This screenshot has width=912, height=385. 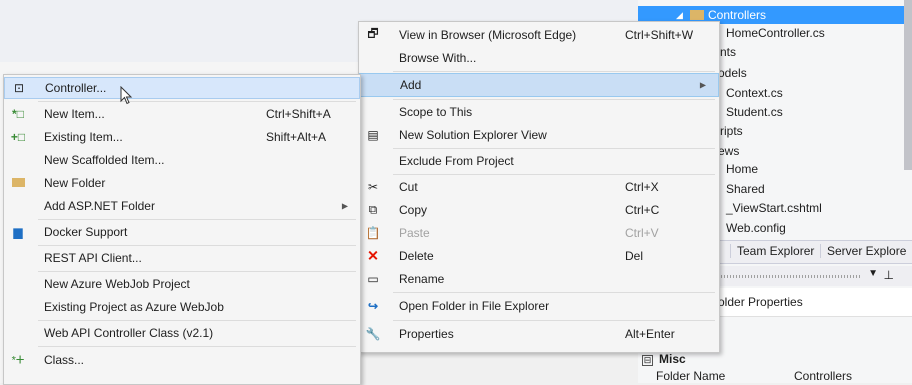 I want to click on menu-item-existing-item: +□ Existing Item... Shift+Alt+A, so click(x=182, y=137).